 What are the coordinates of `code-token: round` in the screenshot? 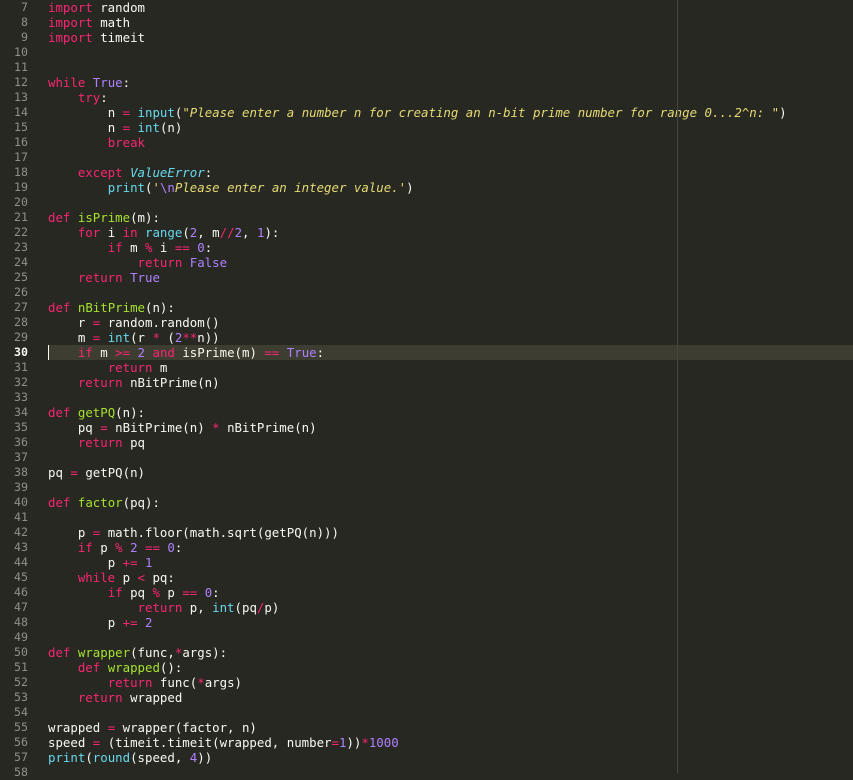 It's located at (111, 757).